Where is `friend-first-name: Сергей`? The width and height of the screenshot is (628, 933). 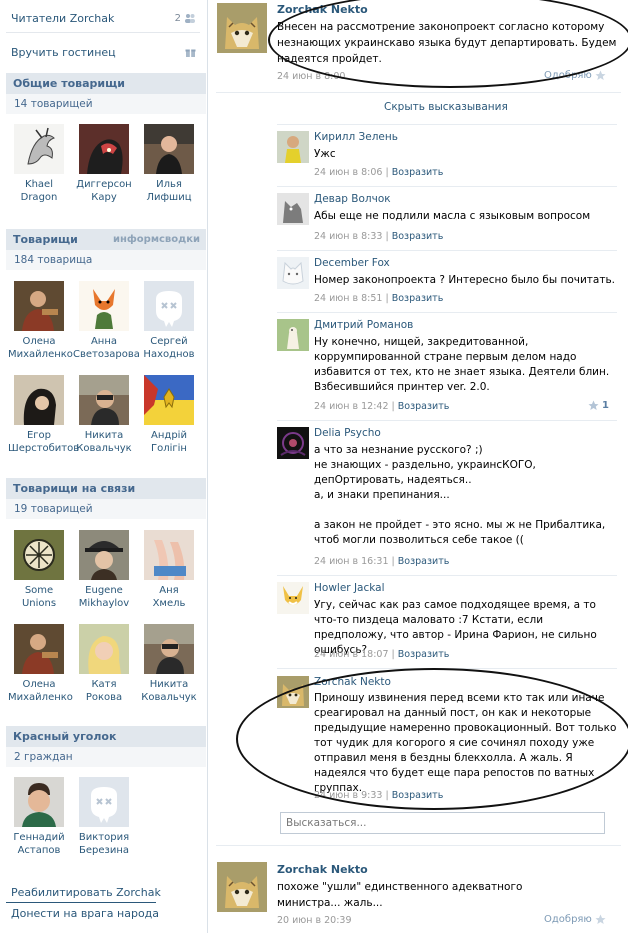
friend-first-name: Сергей is located at coordinates (169, 341).